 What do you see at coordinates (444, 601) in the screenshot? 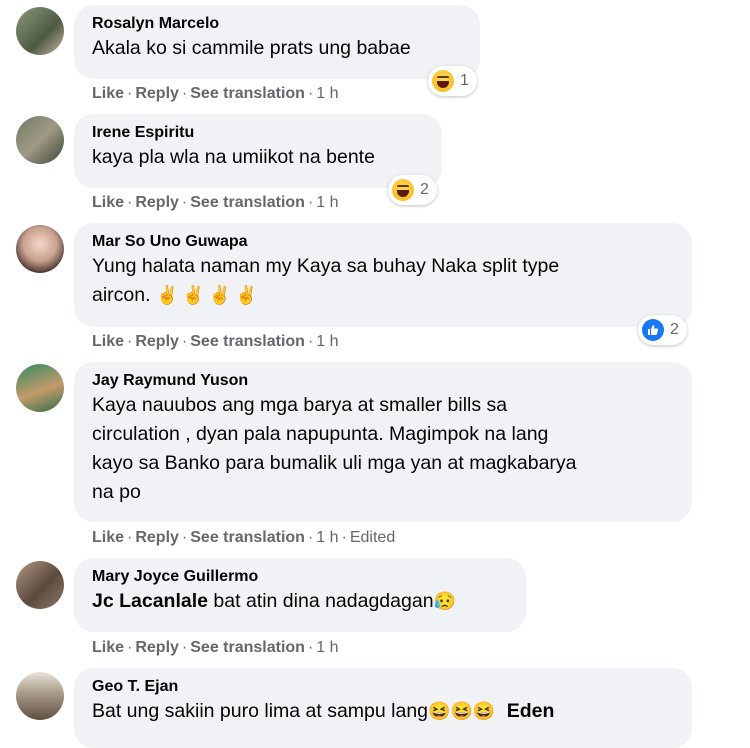
I see `sad-face-emoji: 😥` at bounding box center [444, 601].